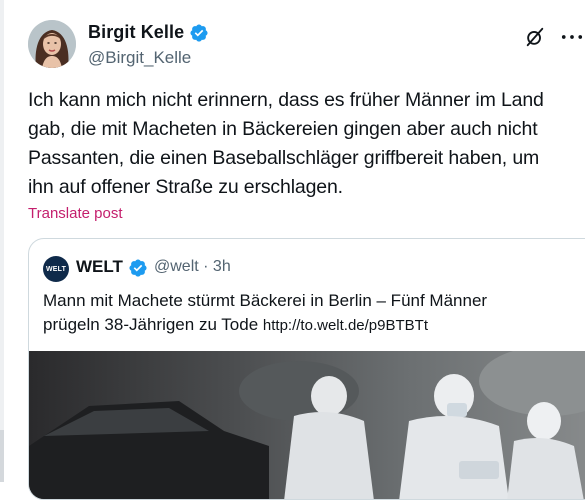 Image resolution: width=585 pixels, height=500 pixels. I want to click on timeline-divider, so click(2, 241).